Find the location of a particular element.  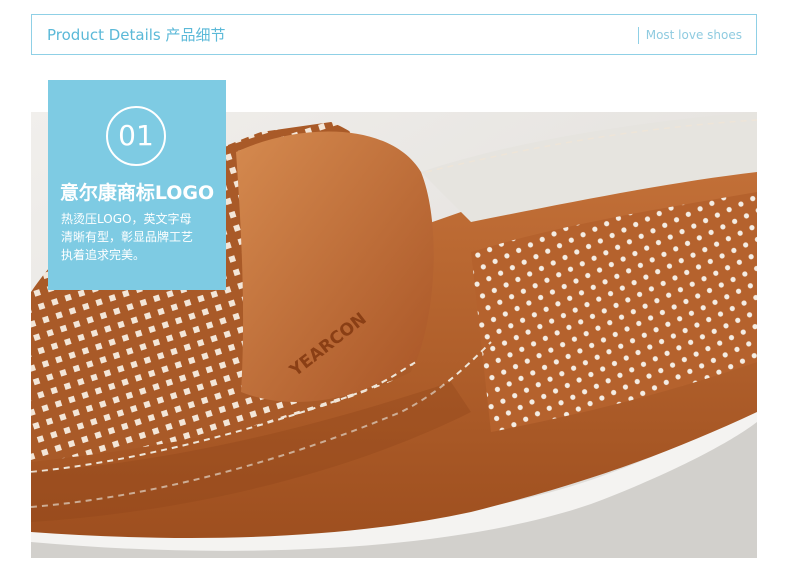

section-title: Product Details 产品细节 is located at coordinates (136, 35).